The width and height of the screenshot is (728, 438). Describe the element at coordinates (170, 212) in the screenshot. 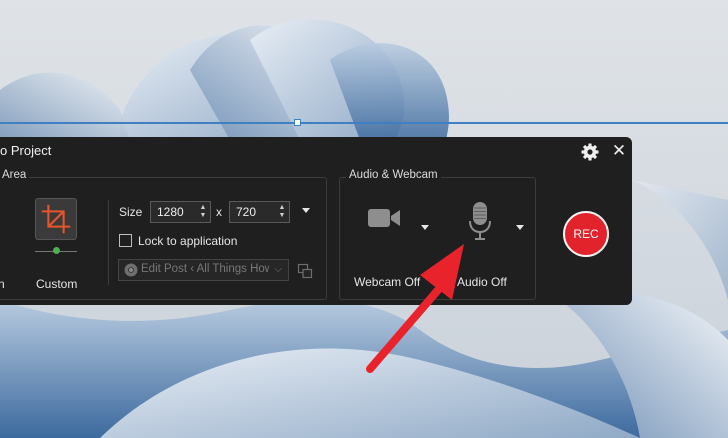

I see `width-value: 1280` at that location.